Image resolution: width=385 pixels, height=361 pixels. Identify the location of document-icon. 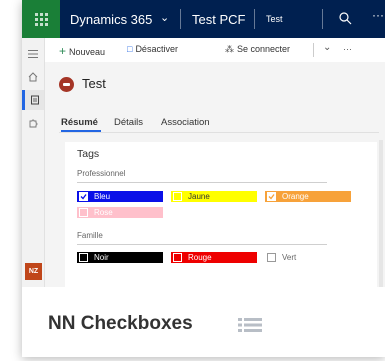
(34, 100).